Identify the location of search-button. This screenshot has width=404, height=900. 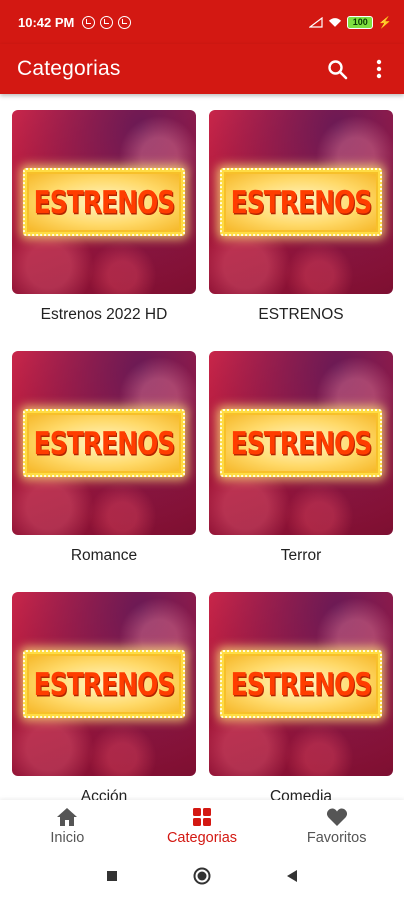
(337, 69).